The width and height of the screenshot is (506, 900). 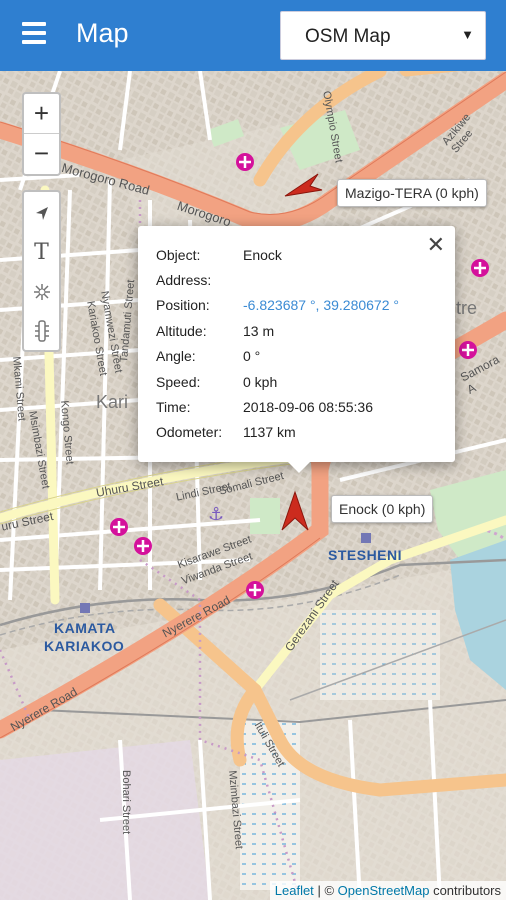 What do you see at coordinates (467, 34) in the screenshot?
I see `chevron-down-icon: ▼` at bounding box center [467, 34].